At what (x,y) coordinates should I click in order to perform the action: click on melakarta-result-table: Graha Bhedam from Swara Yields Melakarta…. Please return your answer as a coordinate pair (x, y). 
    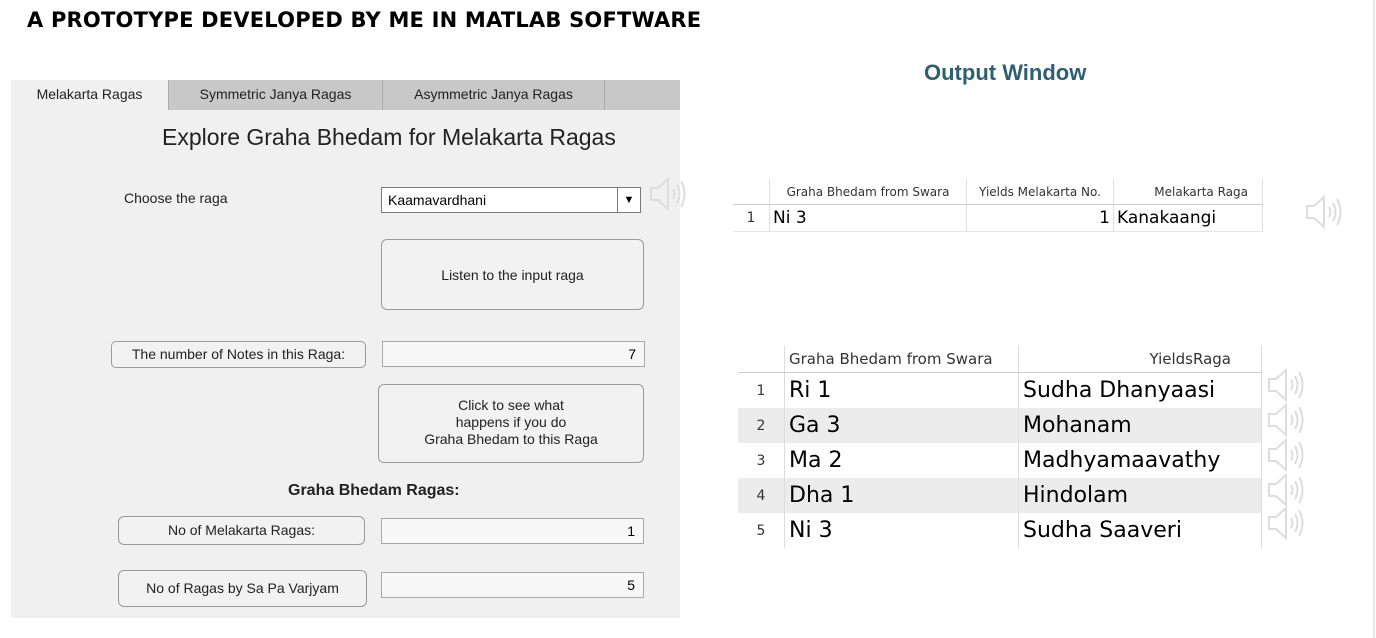
    Looking at the image, I should click on (998, 206).